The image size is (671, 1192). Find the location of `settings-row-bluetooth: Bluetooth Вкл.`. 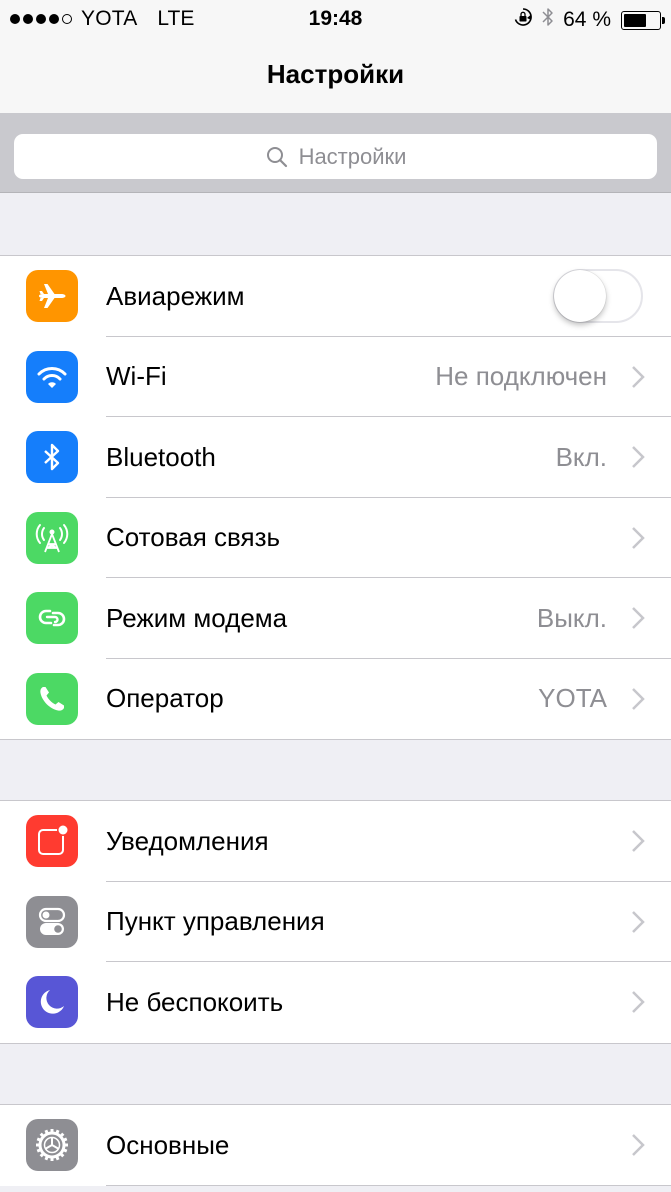

settings-row-bluetooth: Bluetooth Вкл. is located at coordinates (335, 457).